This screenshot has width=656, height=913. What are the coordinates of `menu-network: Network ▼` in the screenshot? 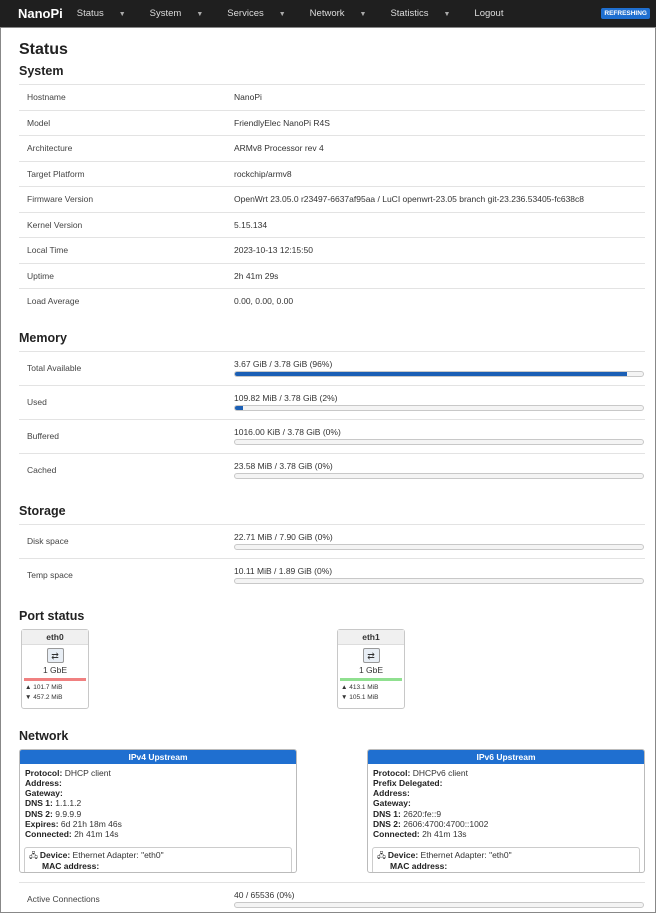 It's located at (344, 13).